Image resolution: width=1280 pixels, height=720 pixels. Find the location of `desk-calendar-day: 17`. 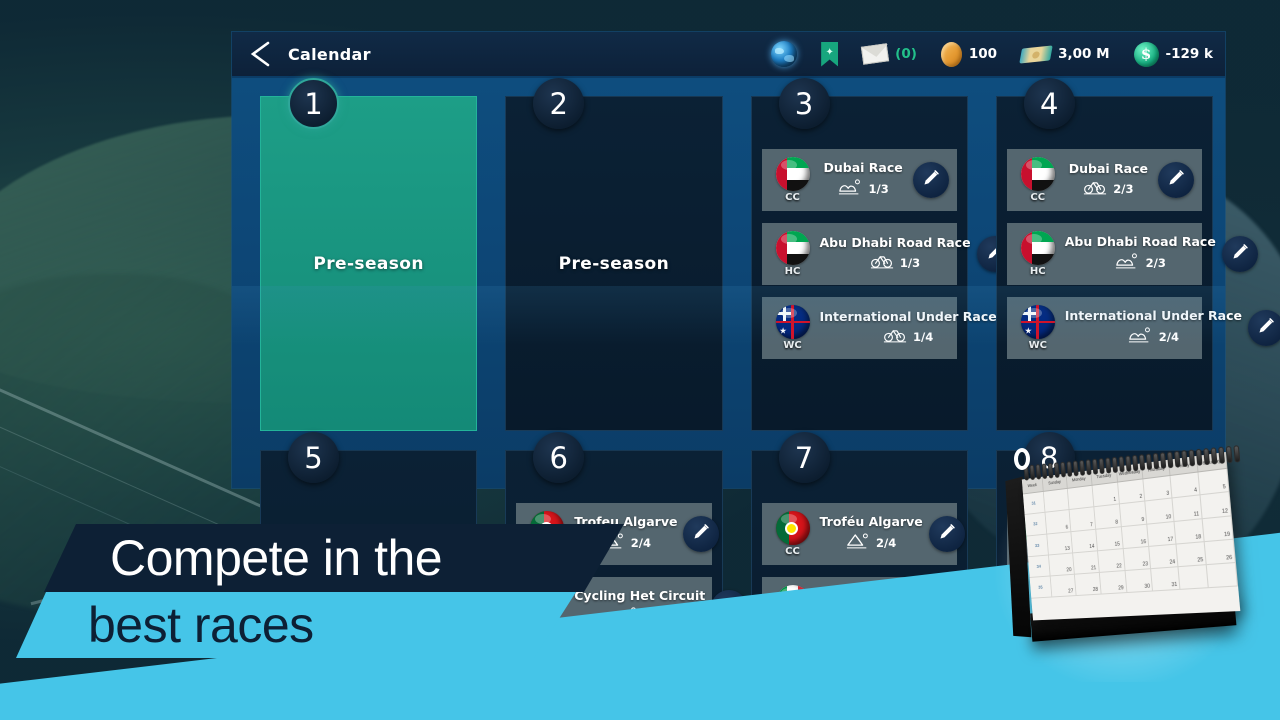

desk-calendar-day: 17 is located at coordinates (1162, 533).